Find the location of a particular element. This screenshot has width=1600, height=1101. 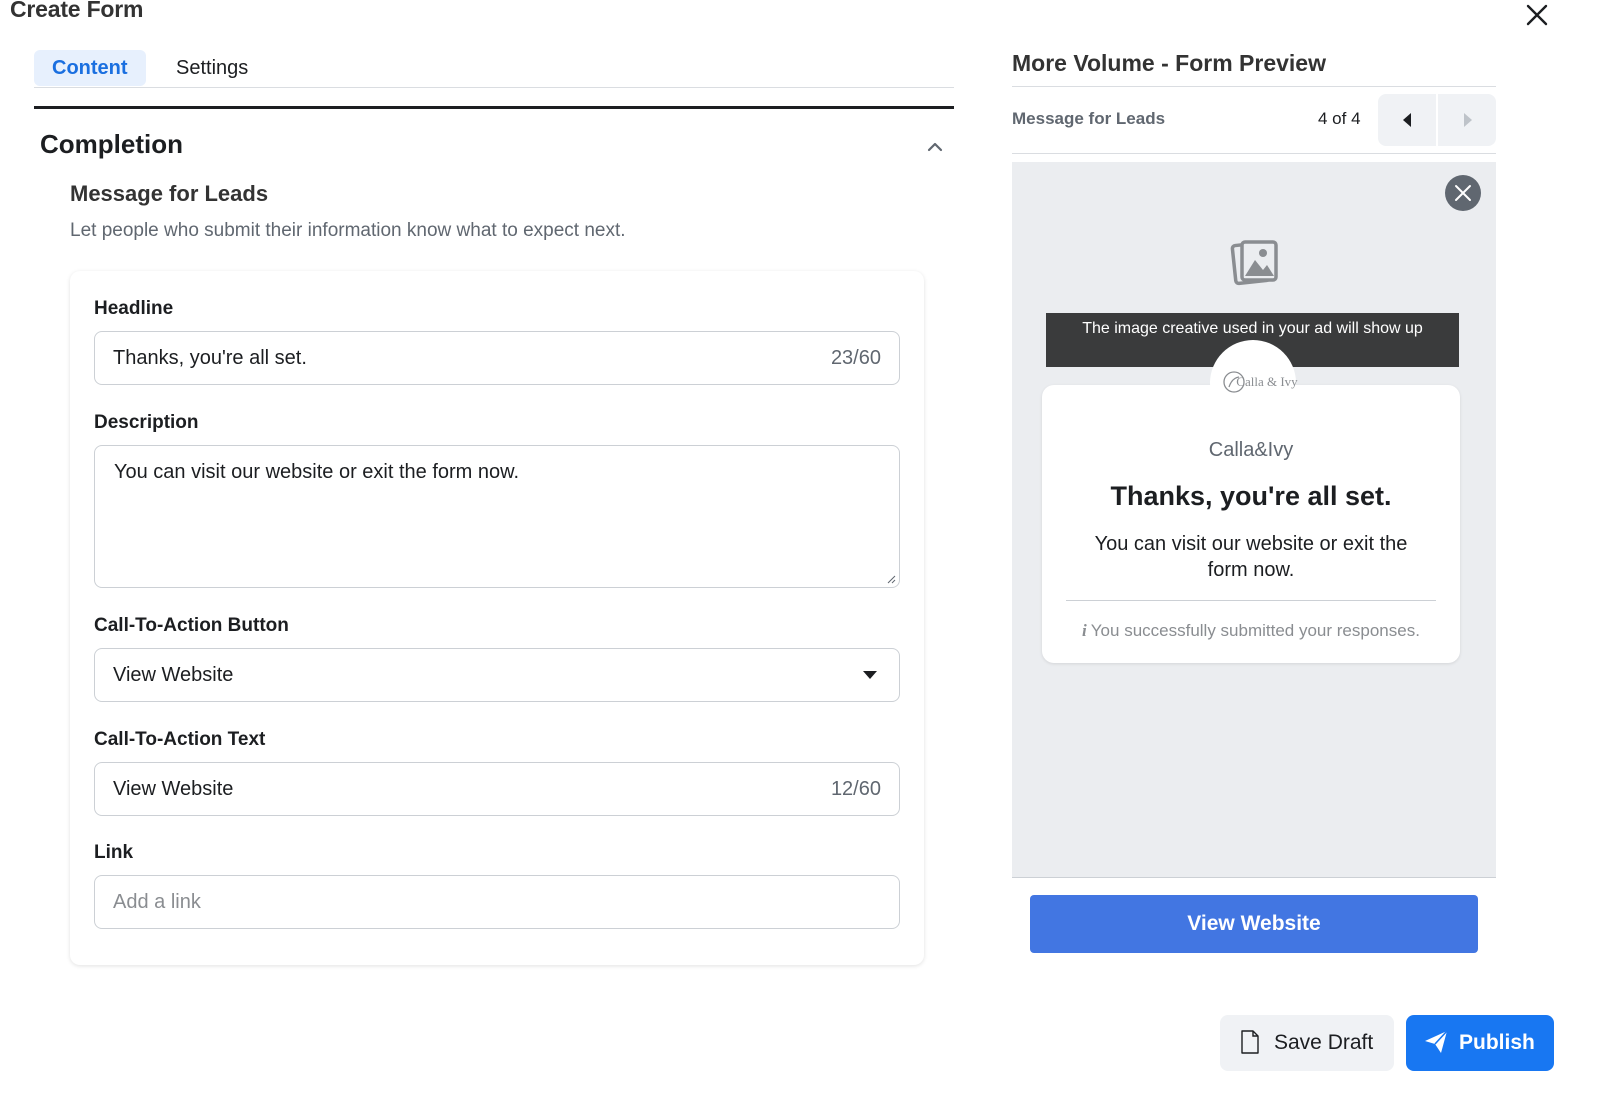

image-placeholder-icon is located at coordinates (1254, 263).